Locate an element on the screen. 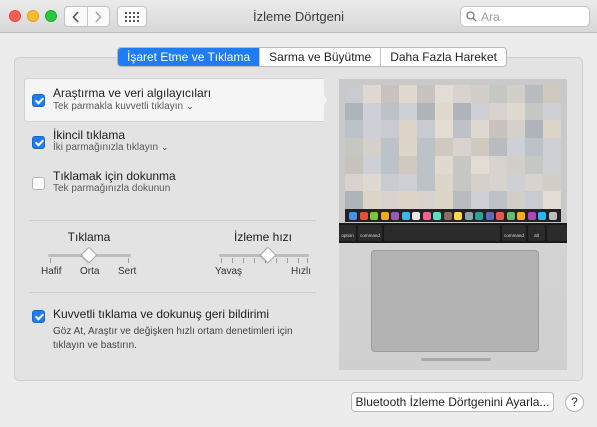 The image size is (597, 427). close-window-button is located at coordinates (15, 16).